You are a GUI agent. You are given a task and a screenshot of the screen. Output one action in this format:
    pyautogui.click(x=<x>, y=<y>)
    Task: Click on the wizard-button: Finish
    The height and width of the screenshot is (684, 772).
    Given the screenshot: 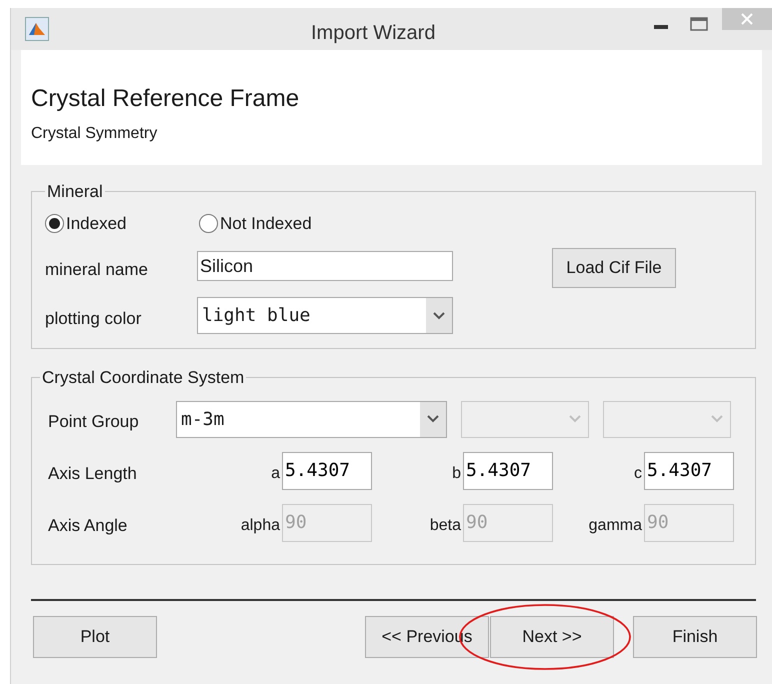 What is the action you would take?
    pyautogui.click(x=695, y=637)
    